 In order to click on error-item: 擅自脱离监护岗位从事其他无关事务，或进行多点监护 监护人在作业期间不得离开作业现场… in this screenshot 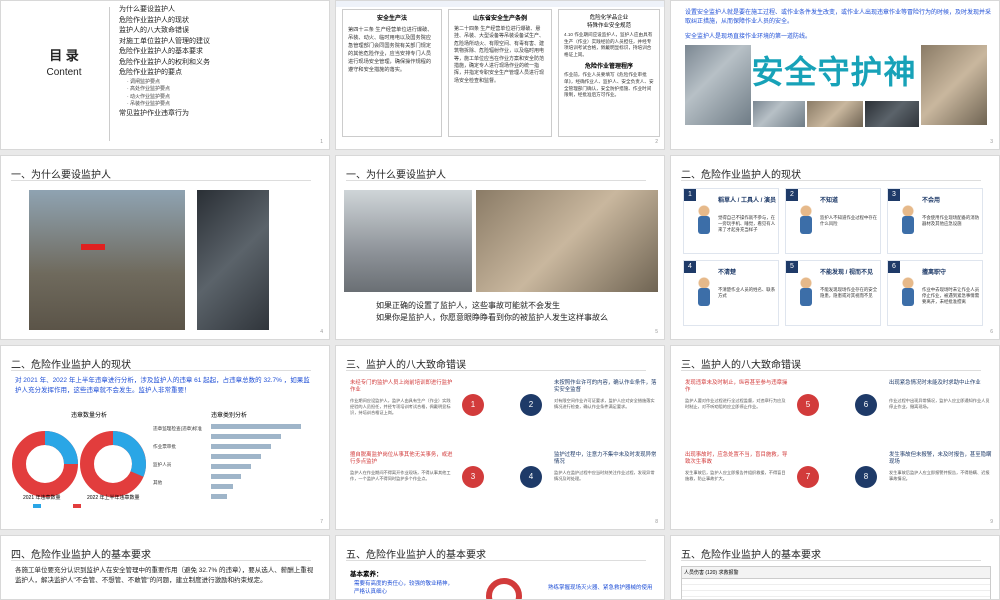, I will do `click(425, 485)`.